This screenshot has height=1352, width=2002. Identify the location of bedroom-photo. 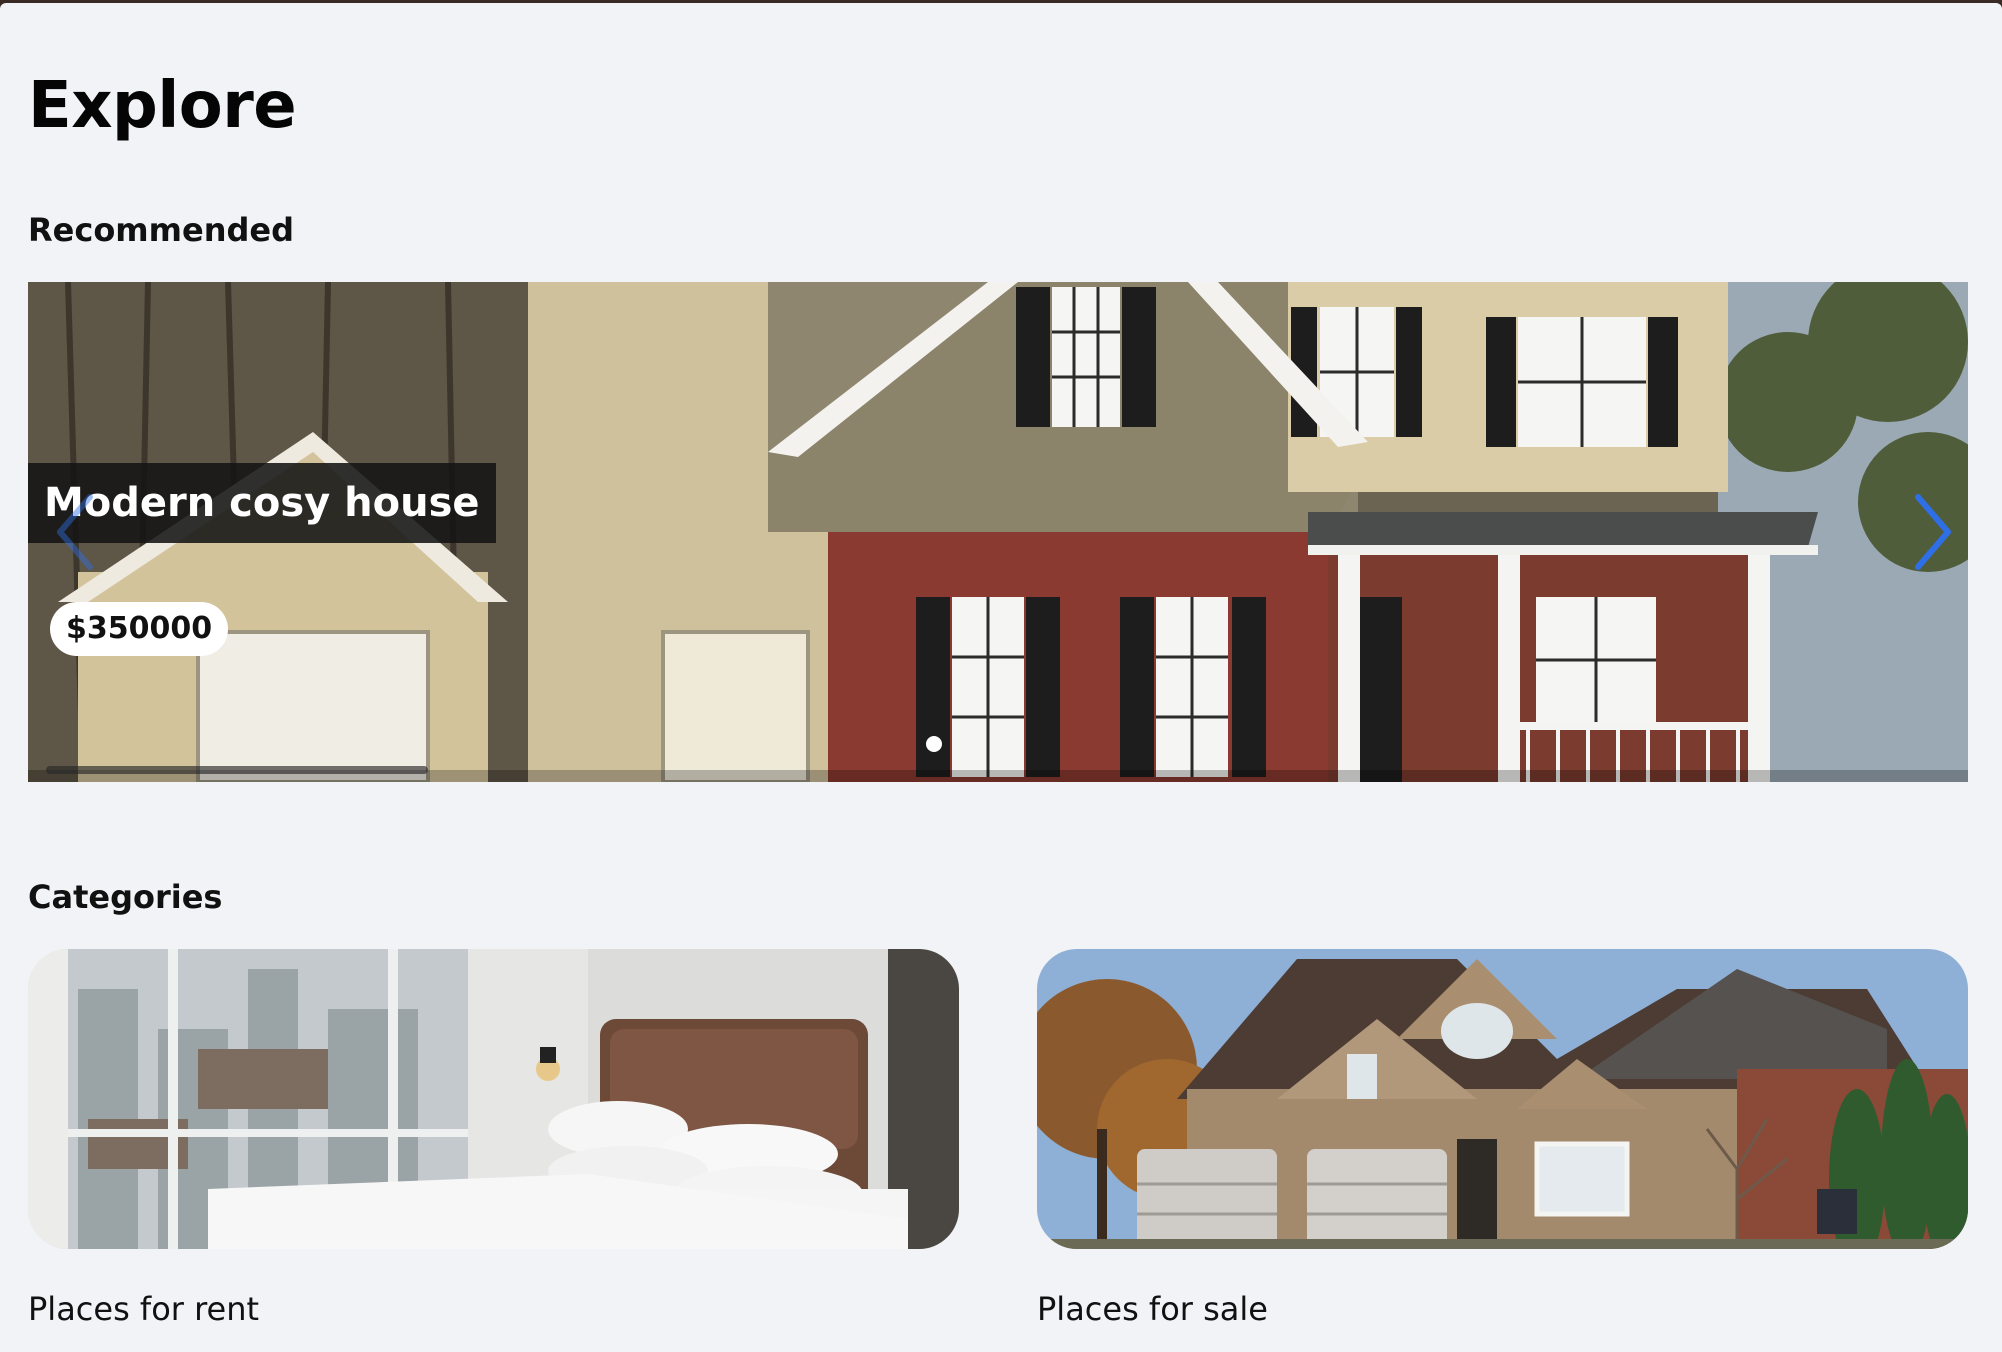
(493, 1099).